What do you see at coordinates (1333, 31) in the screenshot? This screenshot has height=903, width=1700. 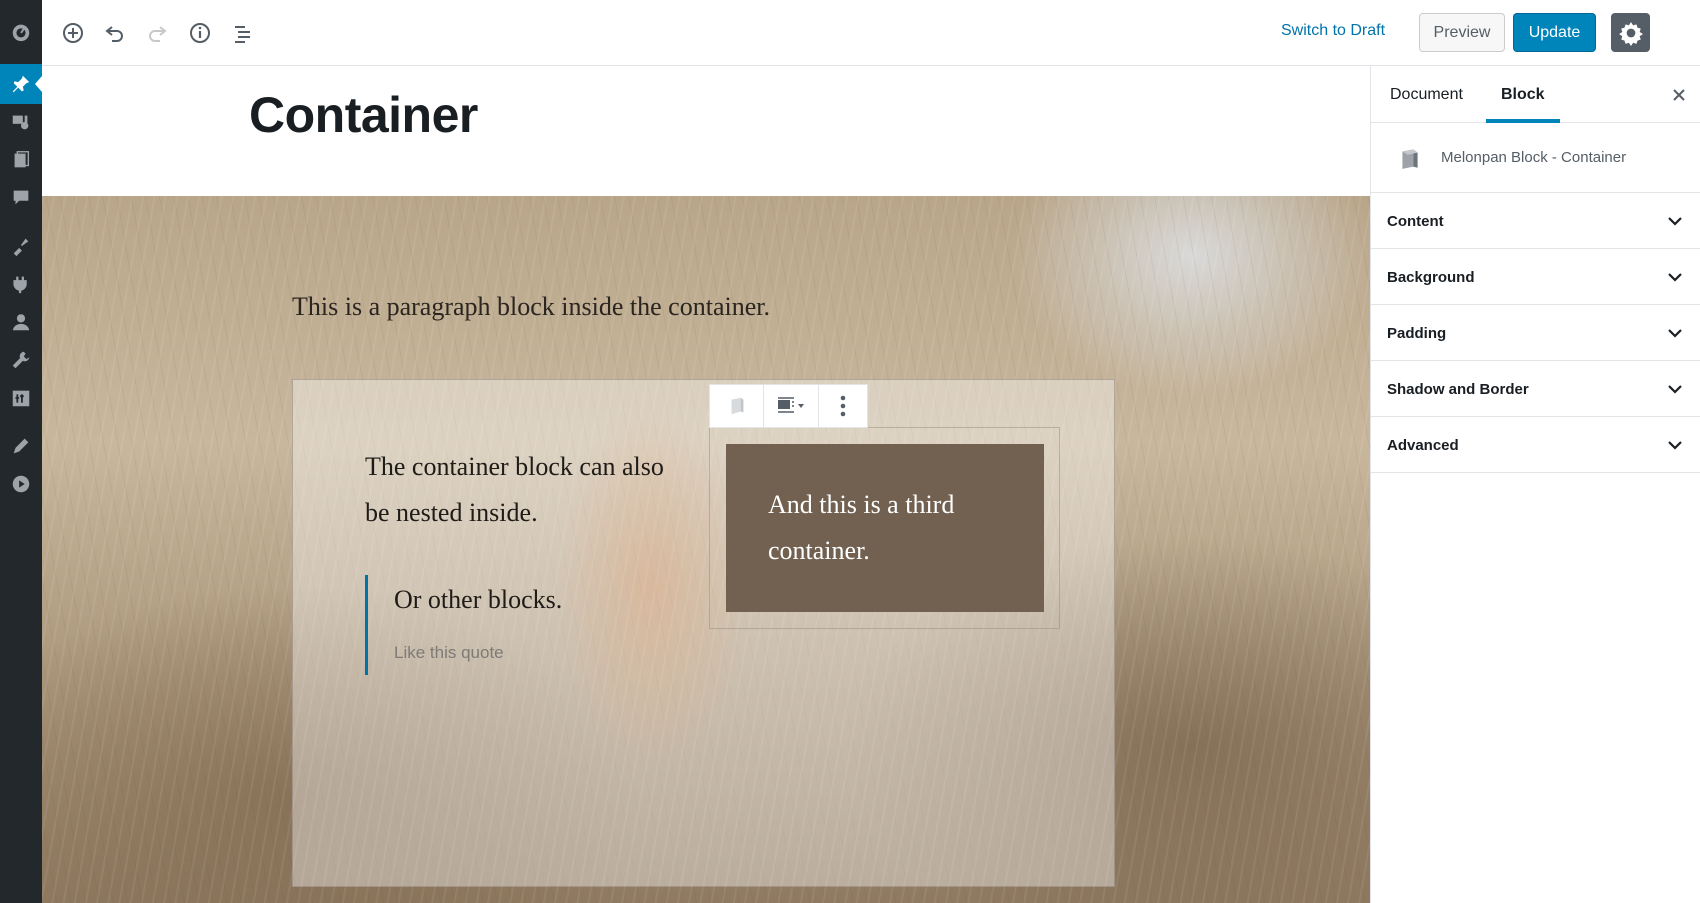 I see `switch-to-draft-link: Switch to Draft` at bounding box center [1333, 31].